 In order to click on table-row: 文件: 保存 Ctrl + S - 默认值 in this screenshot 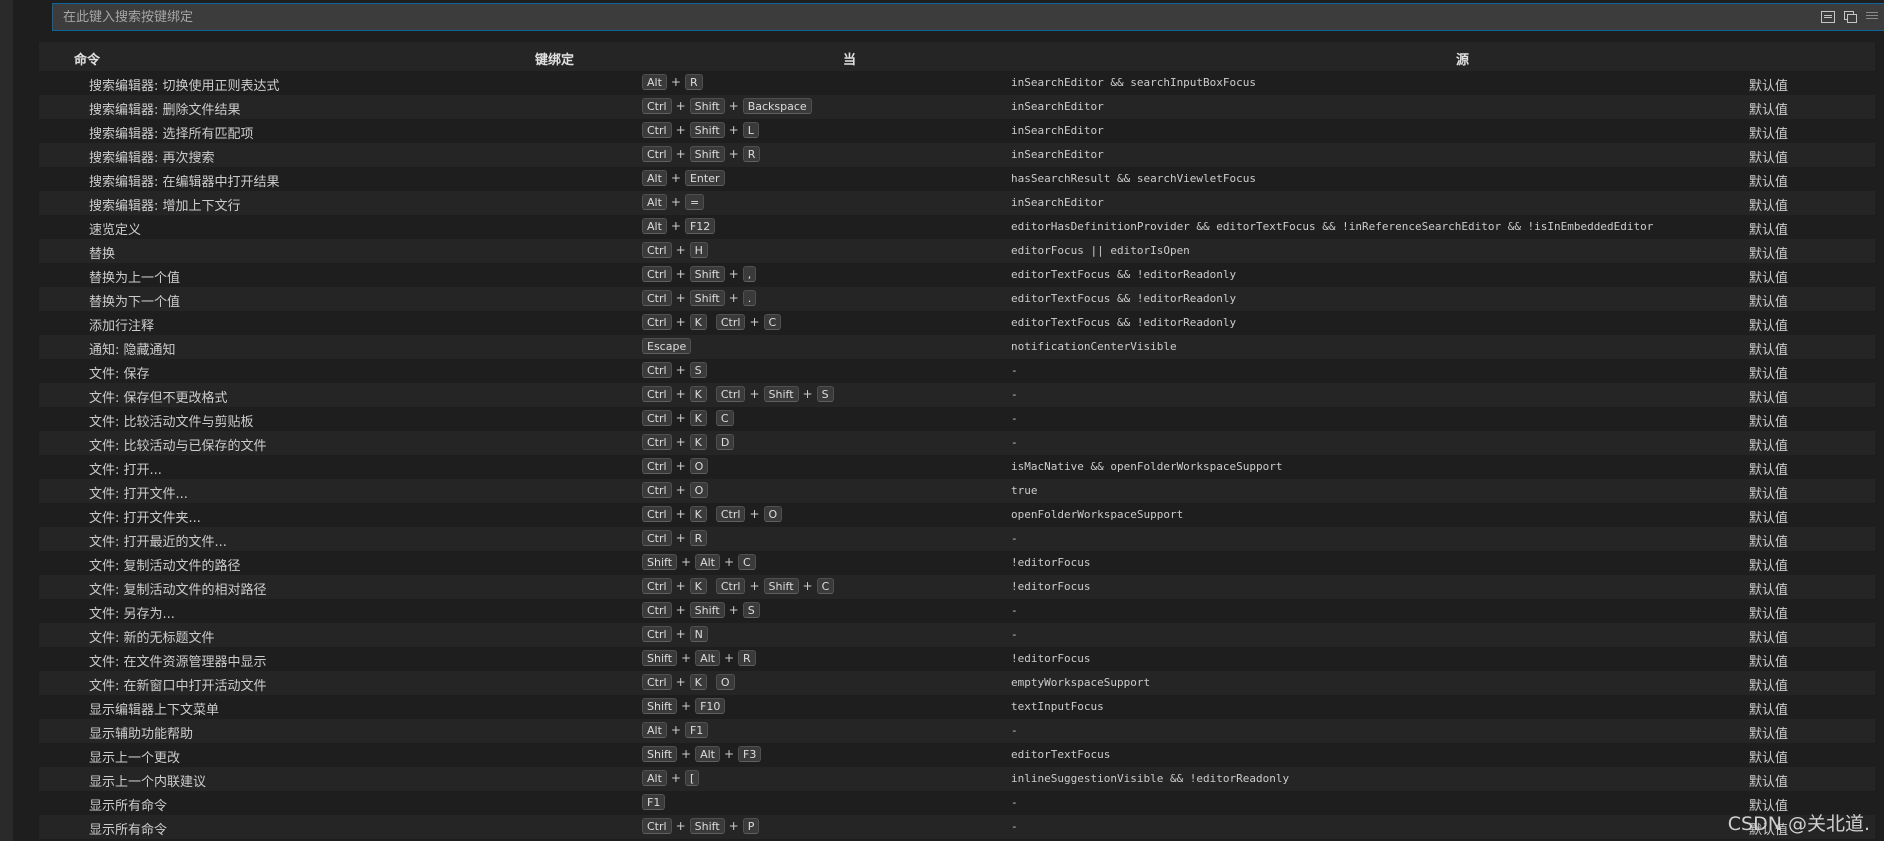, I will do `click(957, 371)`.